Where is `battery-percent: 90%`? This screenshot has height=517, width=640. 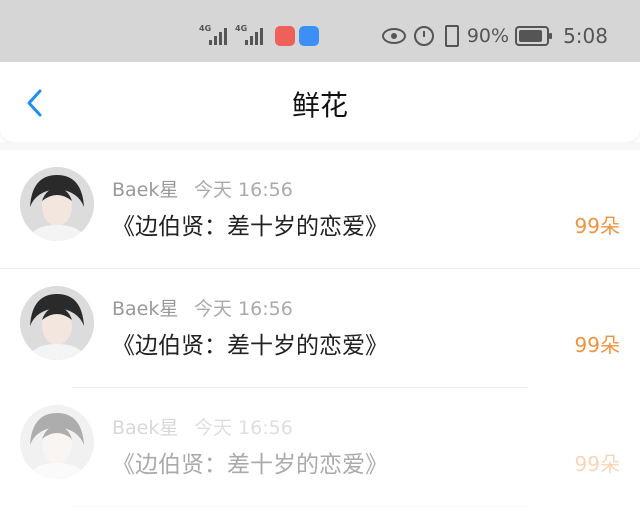 battery-percent: 90% is located at coordinates (488, 36).